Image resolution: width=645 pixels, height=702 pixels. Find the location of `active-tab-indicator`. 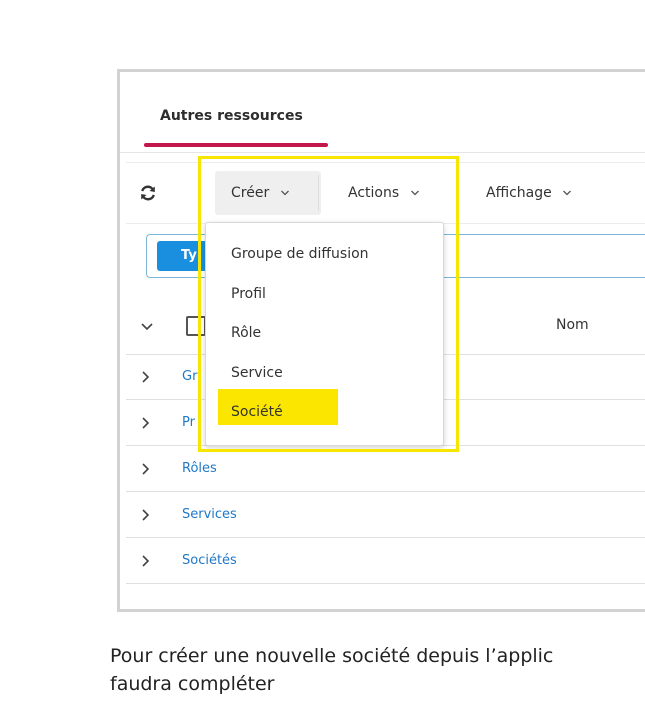

active-tab-indicator is located at coordinates (236, 145).